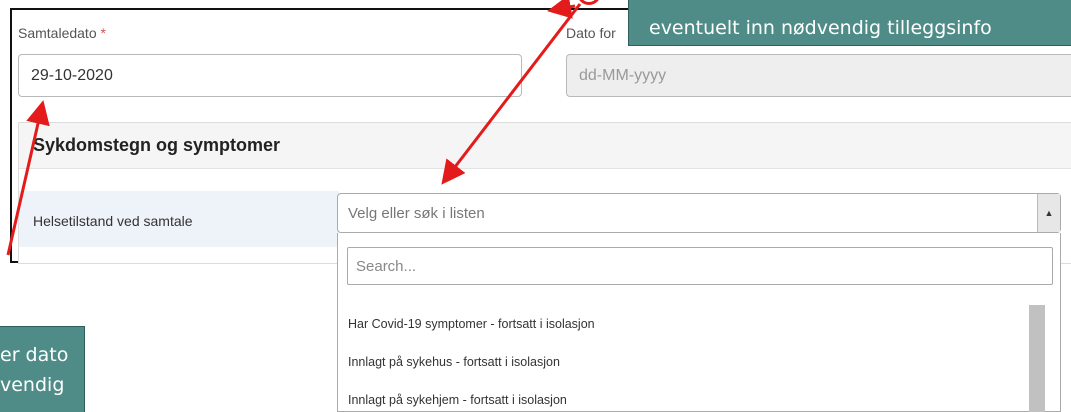 The height and width of the screenshot is (412, 1071). Describe the element at coordinates (561, 9) in the screenshot. I see `arrow-to-other-date` at that location.